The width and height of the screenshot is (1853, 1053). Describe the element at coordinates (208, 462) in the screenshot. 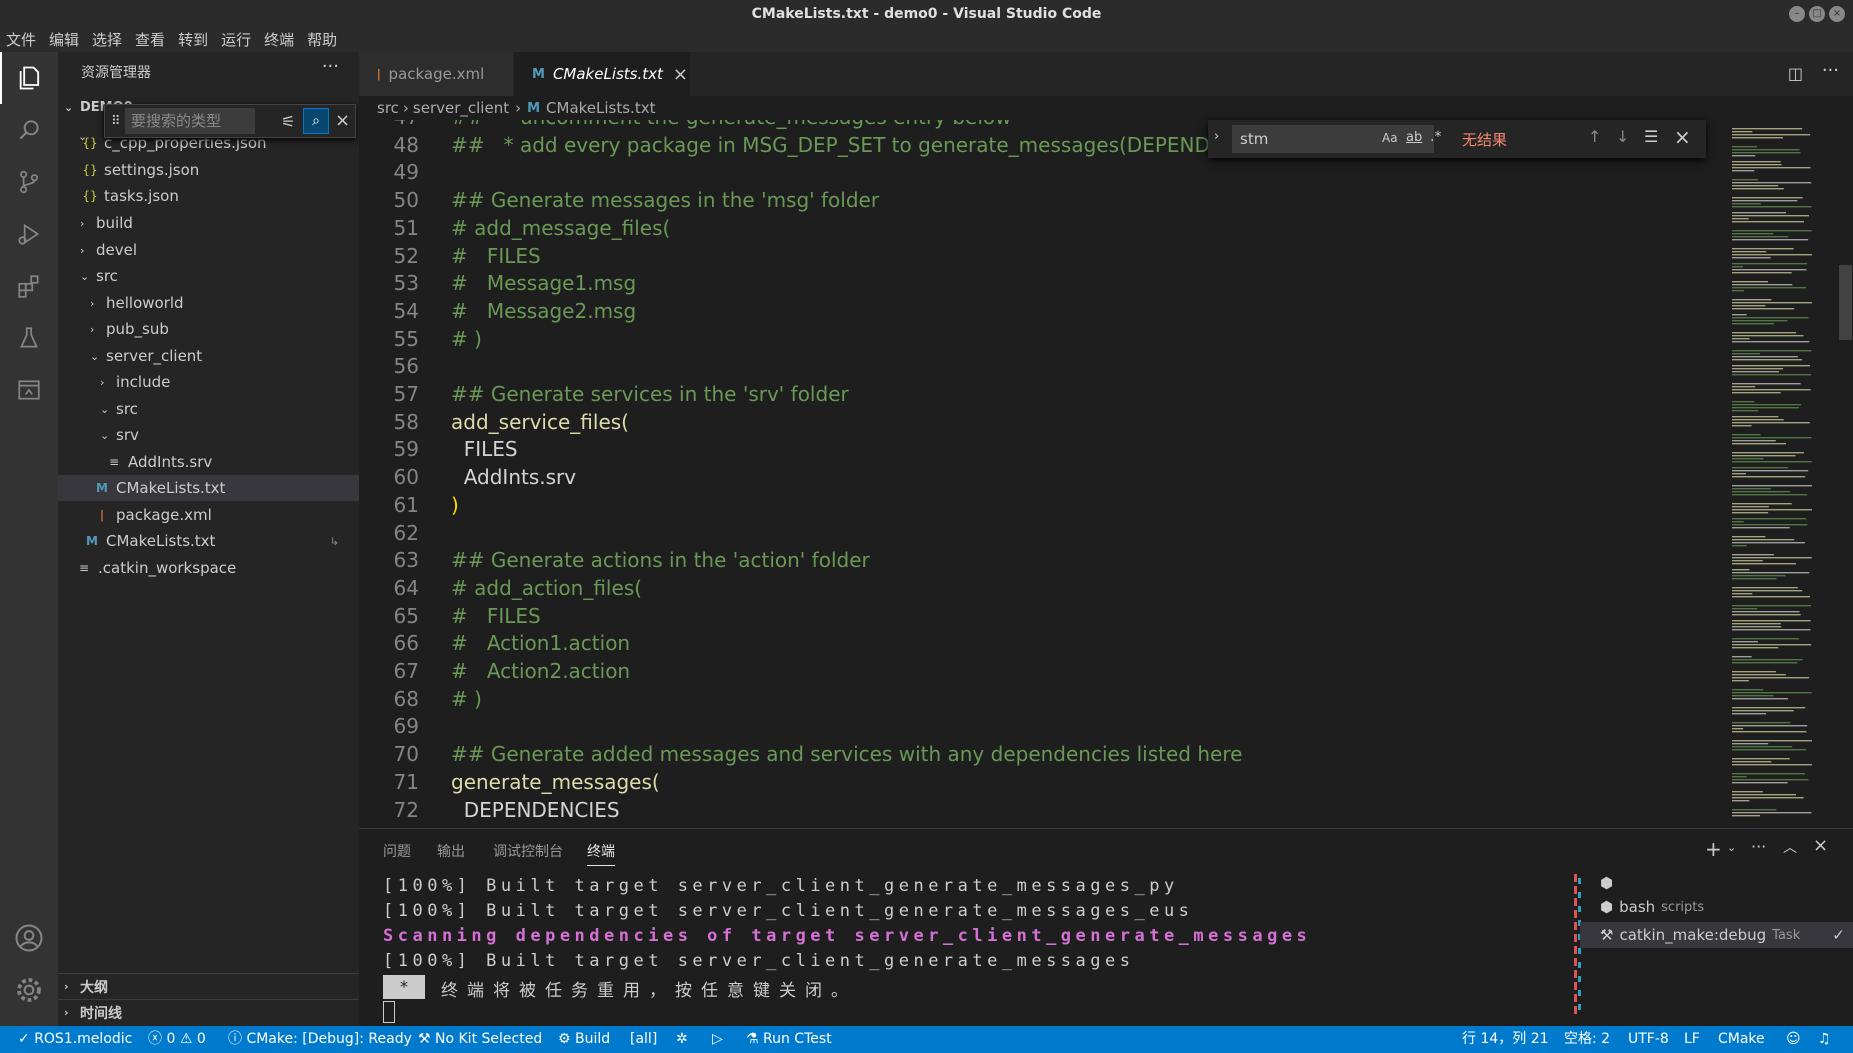

I see `tree-file: ≡ AddInts.srv` at that location.